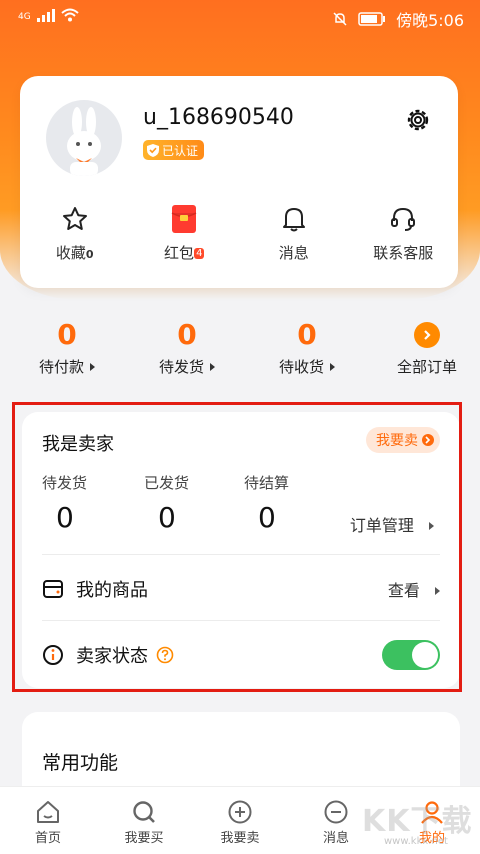 Image resolution: width=480 pixels, height=854 pixels. Describe the element at coordinates (180, 150) in the screenshot. I see `verified-label: 已认证` at that location.